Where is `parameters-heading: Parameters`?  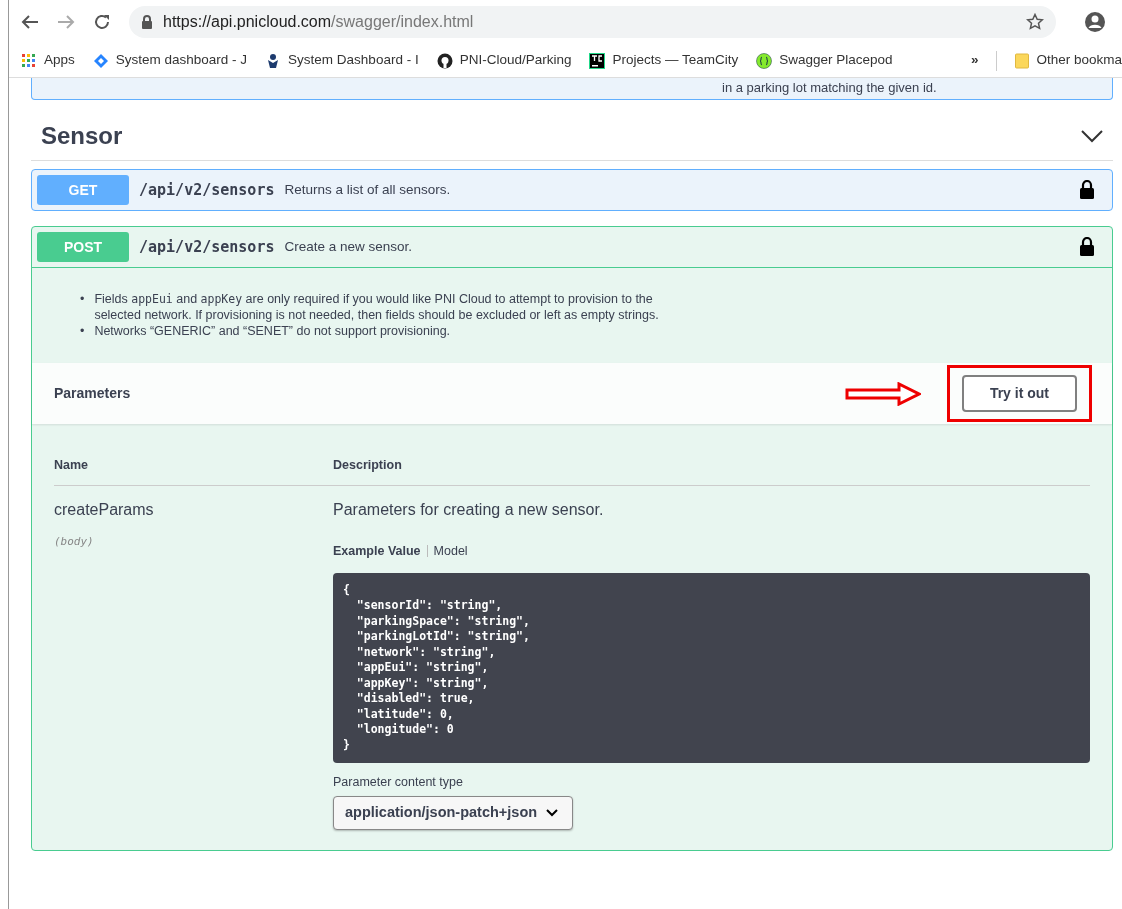 parameters-heading: Parameters is located at coordinates (92, 394).